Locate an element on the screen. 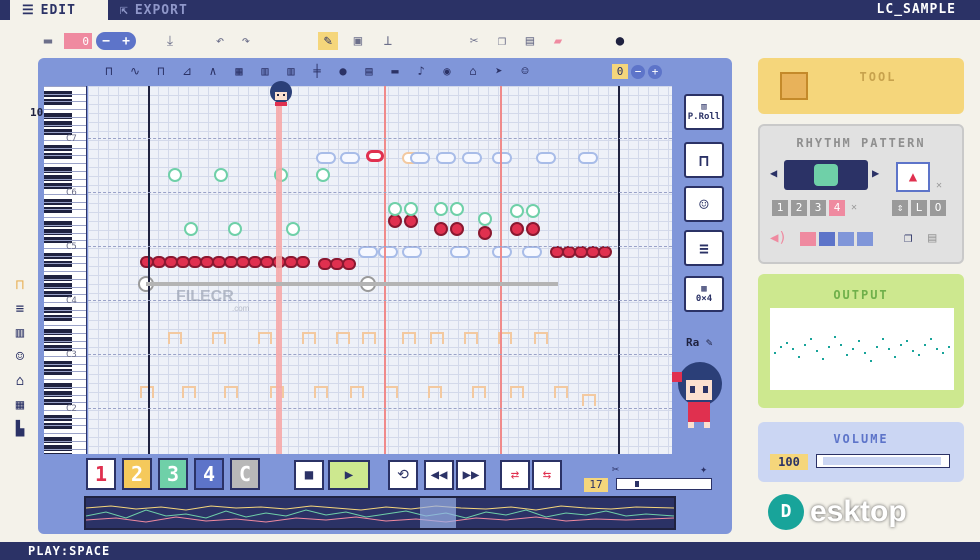 The height and width of the screenshot is (560, 980). loop-off-button: ⟲ is located at coordinates (403, 475).